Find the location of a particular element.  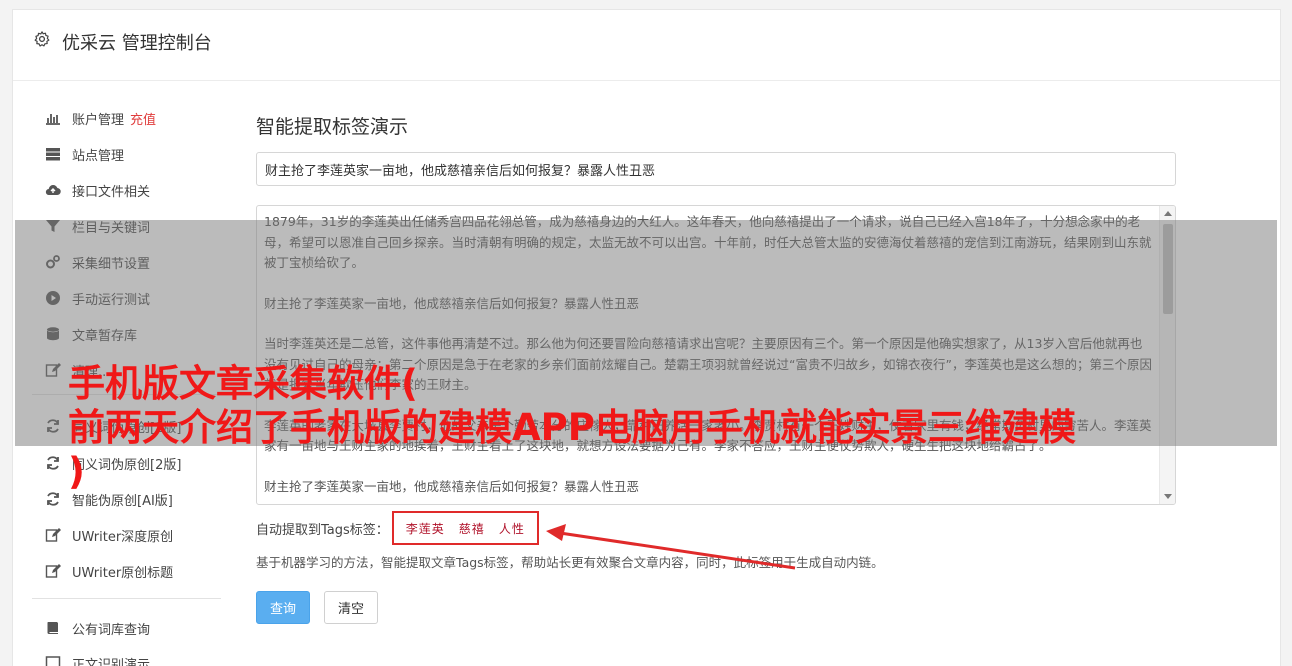

overlay-line: 手机版文章采集软件( is located at coordinates (243, 383).